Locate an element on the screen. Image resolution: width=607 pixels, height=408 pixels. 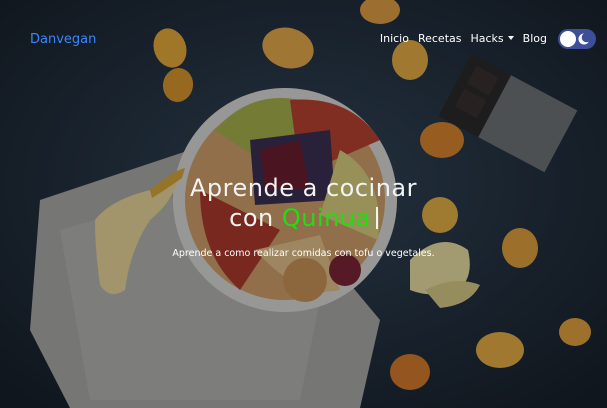
hero-title-highlight: Quinua is located at coordinates (326, 218).